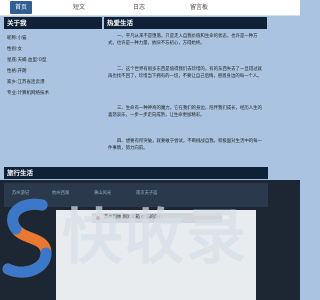 Image resolution: width=320 pixels, height=300 pixels. I want to click on about-row-nickname: 昵称:小猫, so click(17, 38).